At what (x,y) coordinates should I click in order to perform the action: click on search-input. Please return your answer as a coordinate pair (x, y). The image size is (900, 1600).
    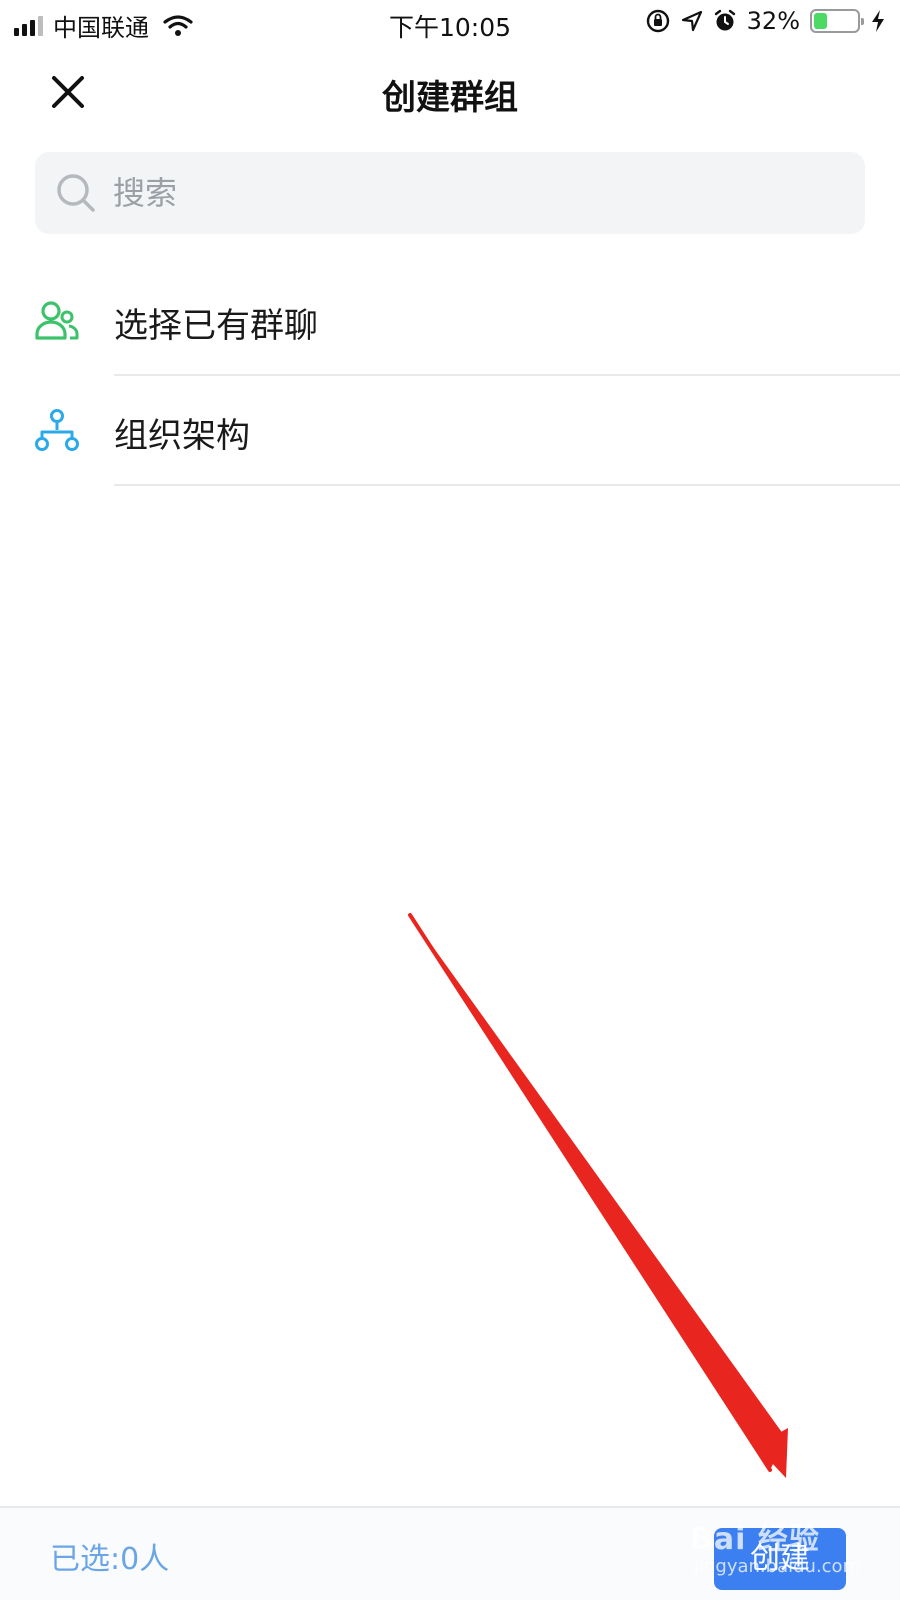
    Looking at the image, I should click on (473, 193).